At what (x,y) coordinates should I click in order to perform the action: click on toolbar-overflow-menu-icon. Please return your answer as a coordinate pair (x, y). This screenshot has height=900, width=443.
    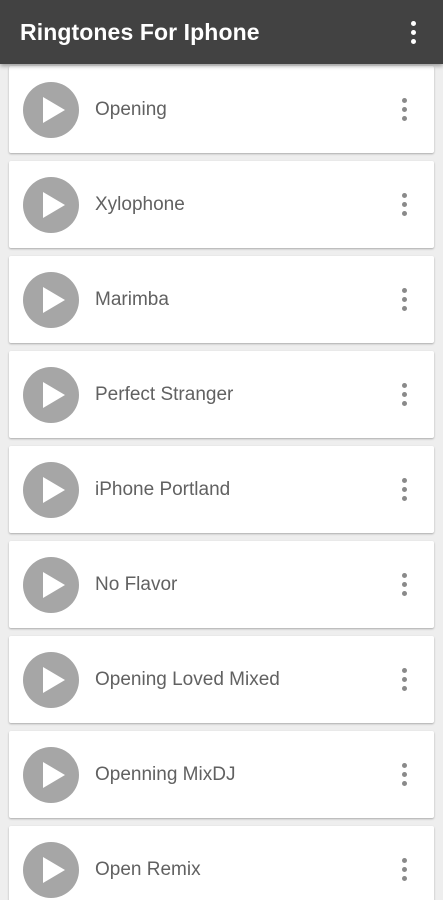
    Looking at the image, I should click on (413, 32).